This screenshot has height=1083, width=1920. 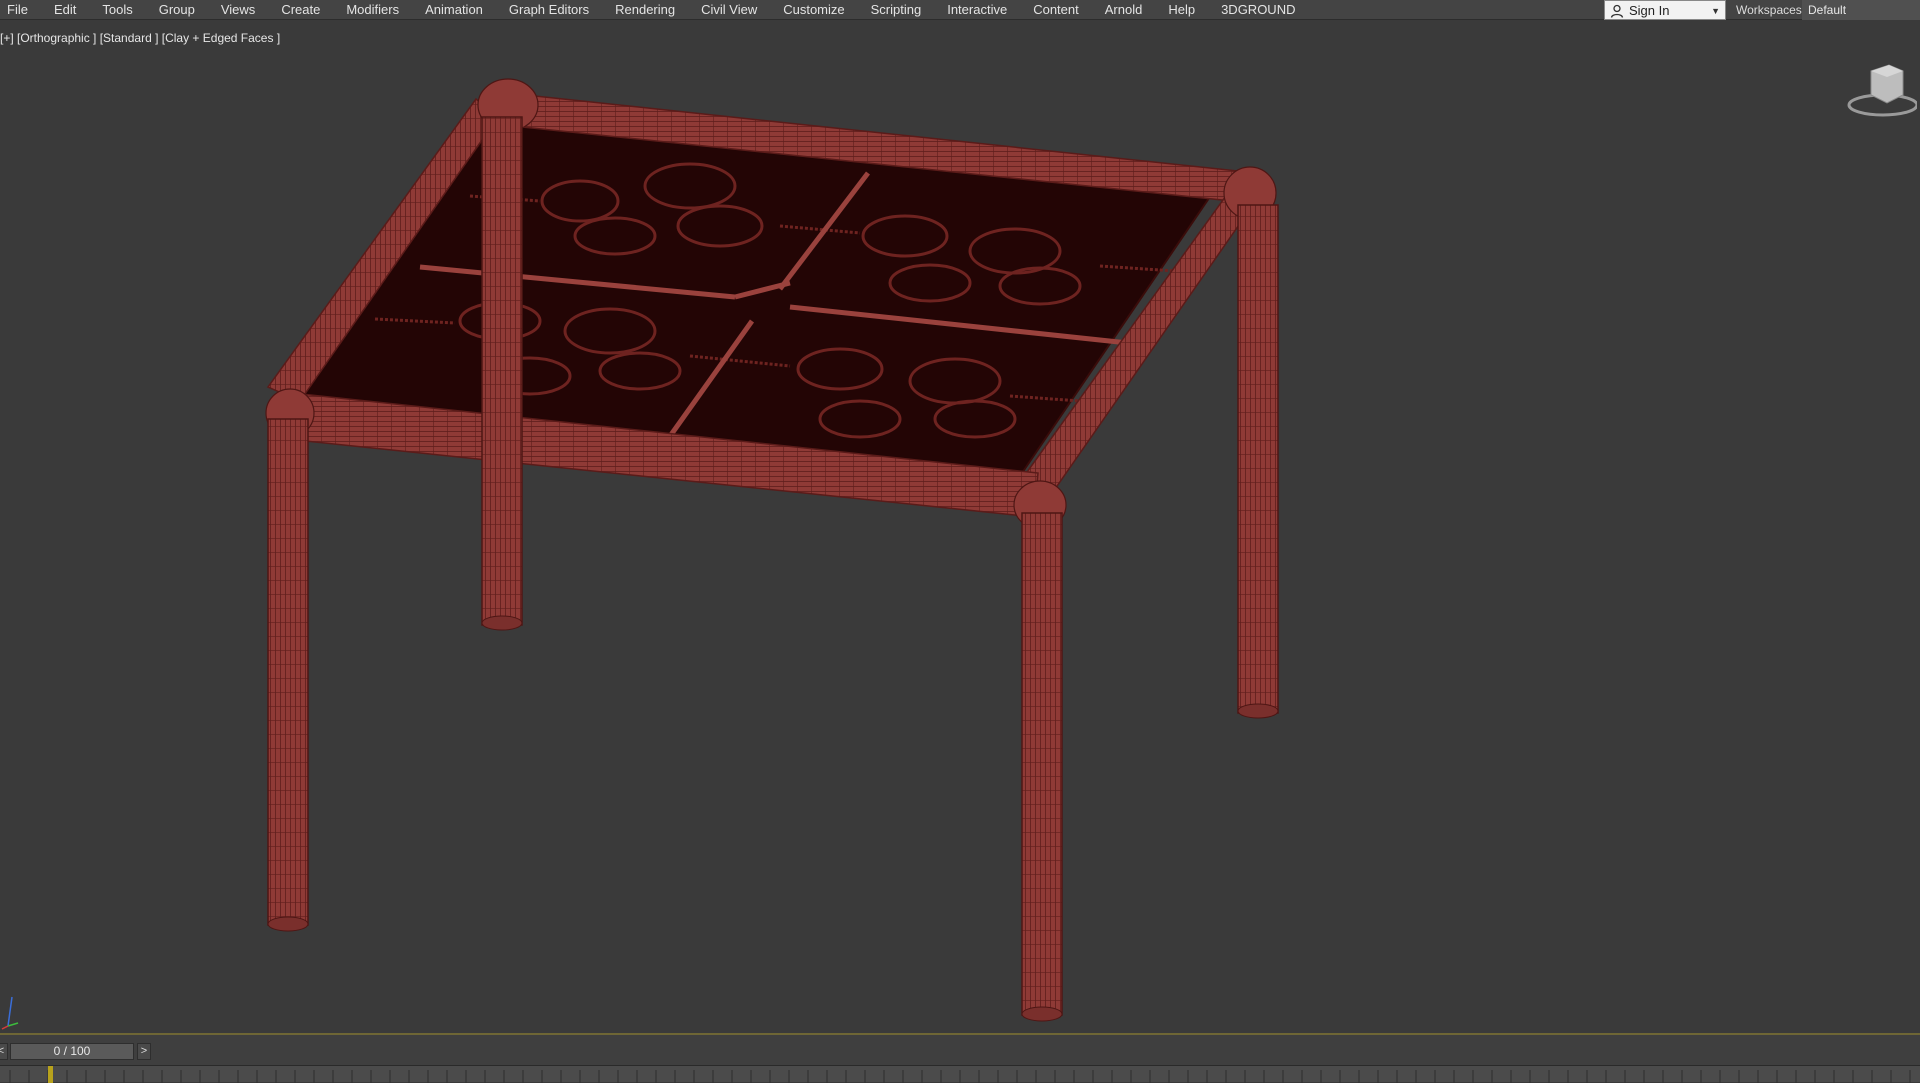 I want to click on workspaces-select: Default, so click(x=1861, y=10).